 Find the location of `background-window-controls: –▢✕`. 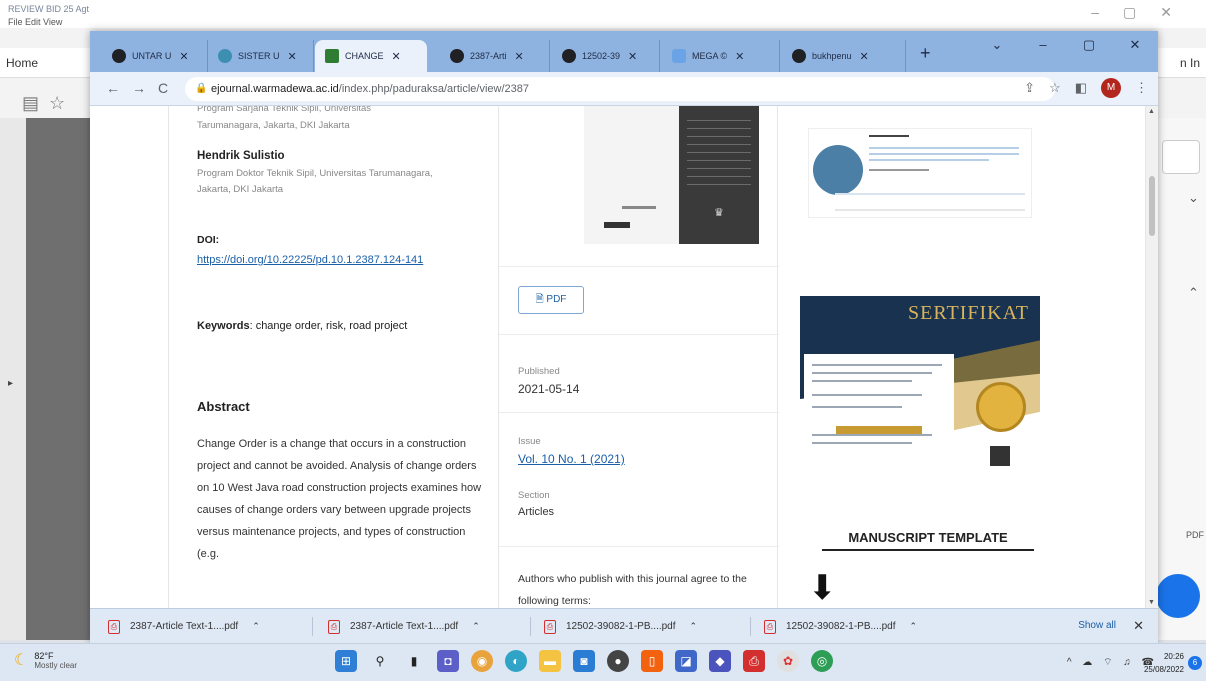

background-window-controls: –▢✕ is located at coordinates (1143, 12).